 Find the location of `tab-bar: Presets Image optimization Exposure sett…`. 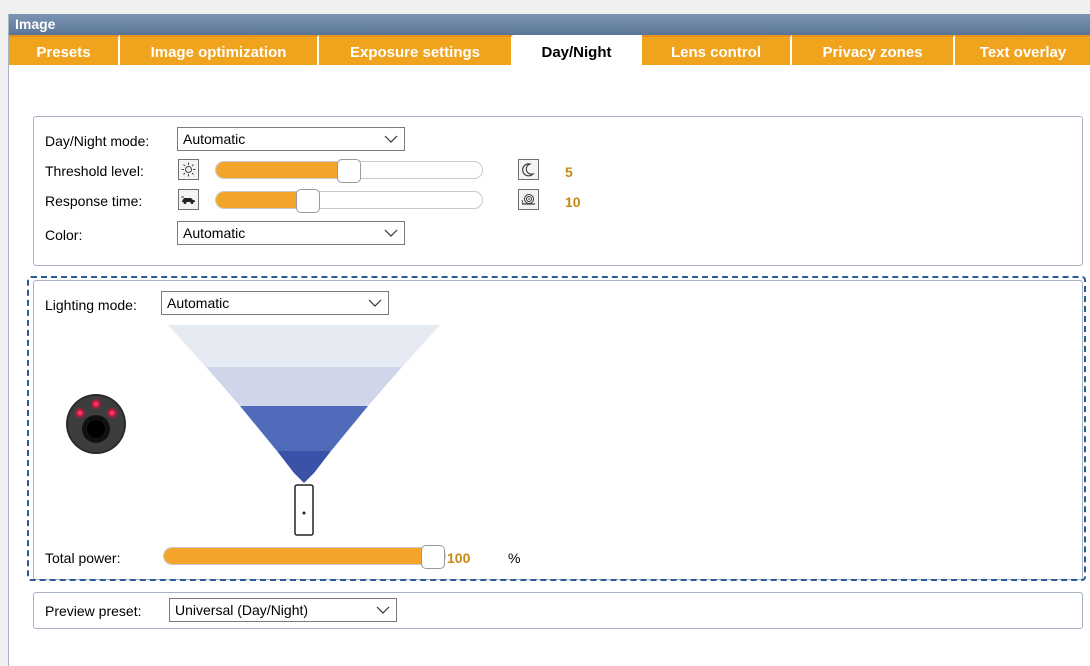

tab-bar: Presets Image optimization Exposure sett… is located at coordinates (549, 60).